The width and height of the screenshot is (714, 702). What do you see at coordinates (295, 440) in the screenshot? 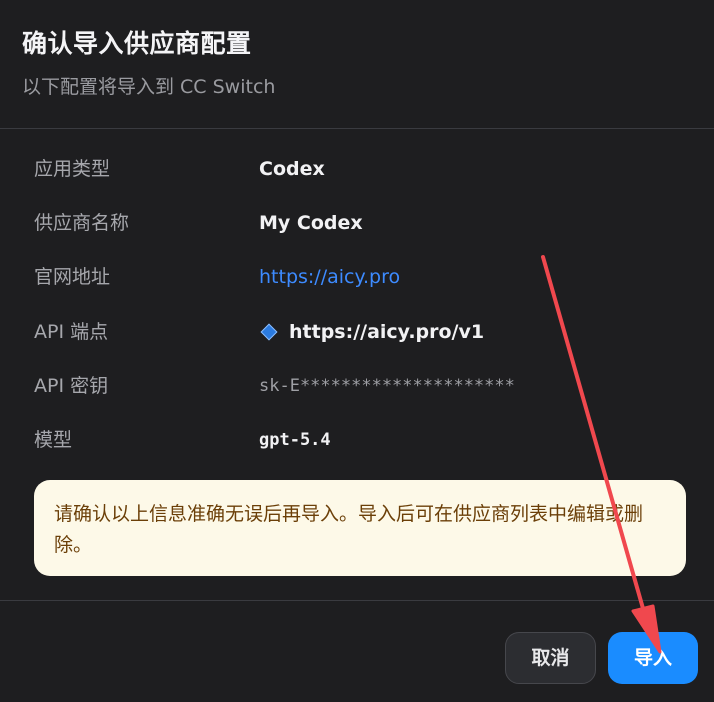
I see `field-value-model: gpt-5.4` at bounding box center [295, 440].